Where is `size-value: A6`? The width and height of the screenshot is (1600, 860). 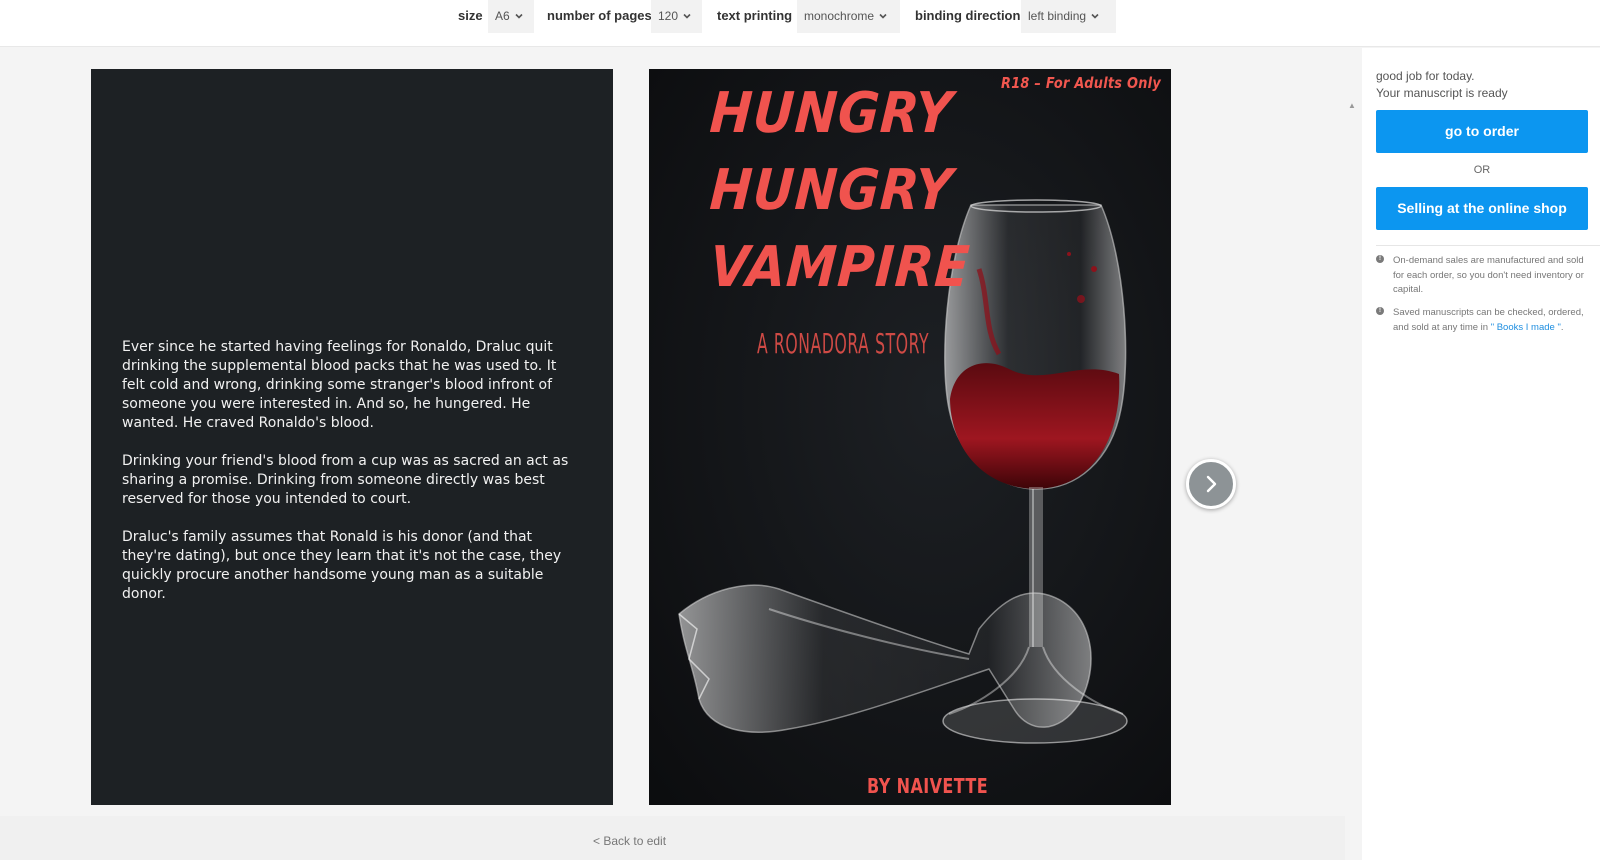
size-value: A6 is located at coordinates (502, 16).